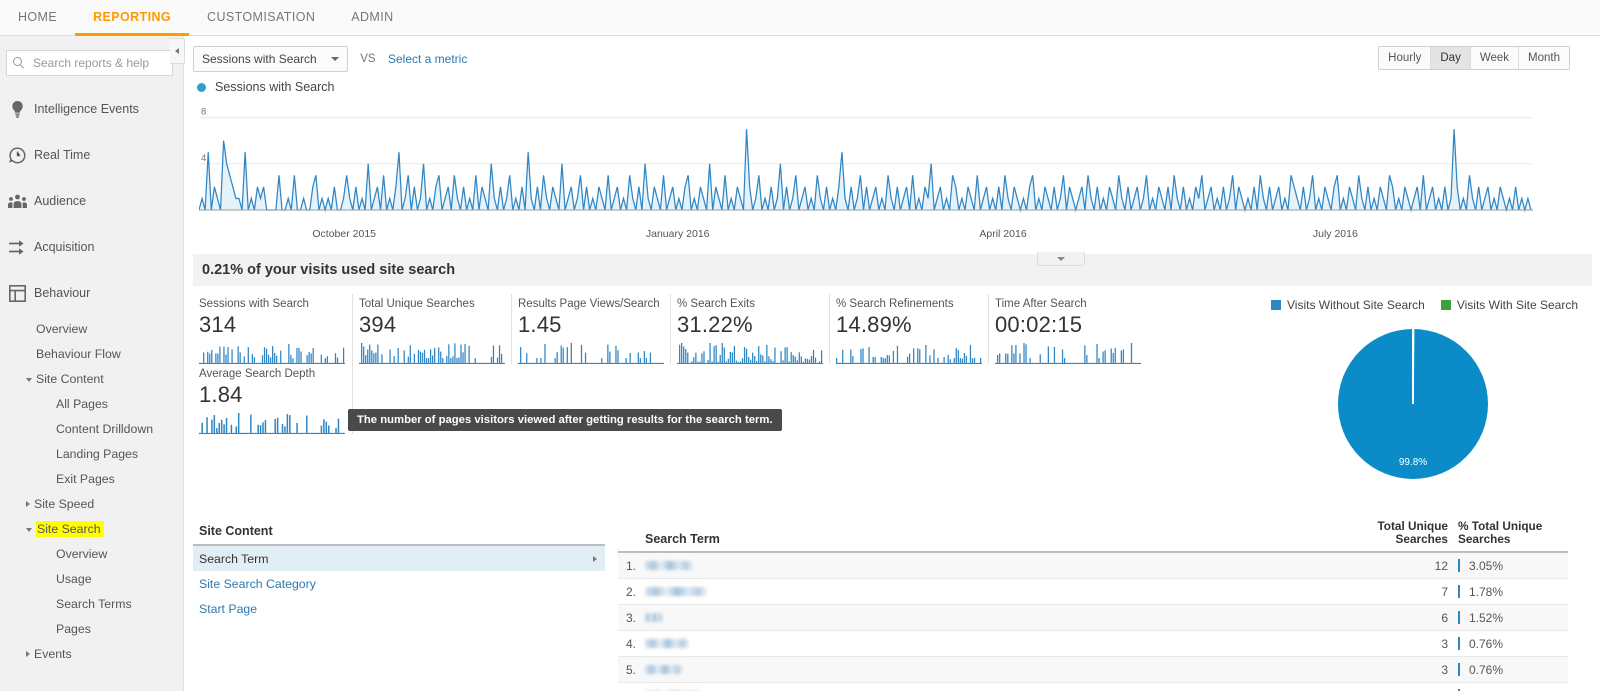  I want to click on sidebar-item-intelligence-events: Intelligence Events, so click(91, 109).